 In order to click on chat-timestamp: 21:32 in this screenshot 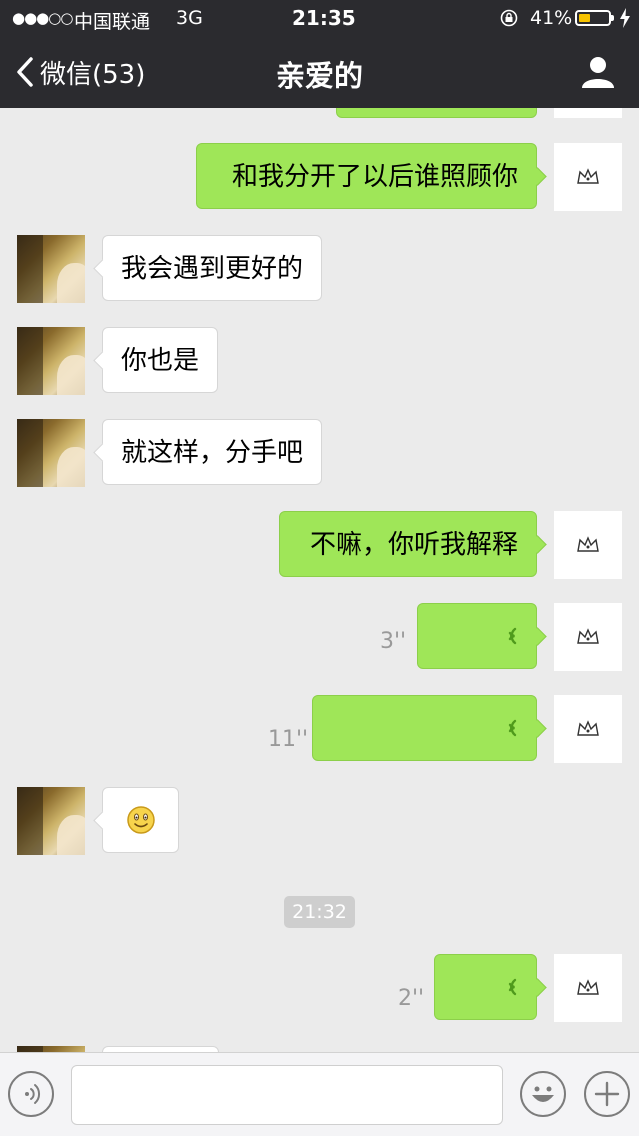, I will do `click(319, 912)`.